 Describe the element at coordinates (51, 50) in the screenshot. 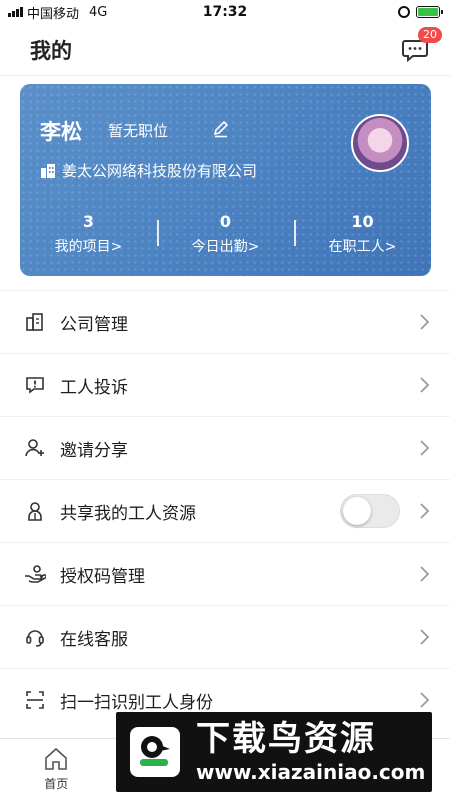

I see `page-title: 我的` at that location.